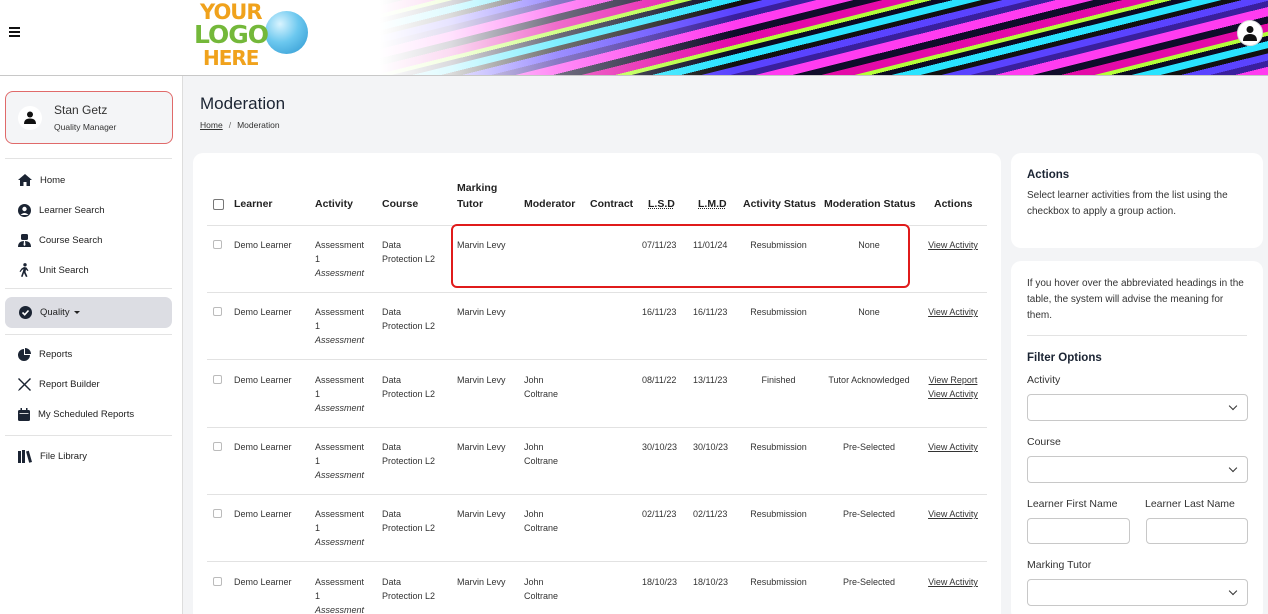 This screenshot has height=614, width=1268. I want to click on sidebar-item-label: Course Search, so click(71, 240).